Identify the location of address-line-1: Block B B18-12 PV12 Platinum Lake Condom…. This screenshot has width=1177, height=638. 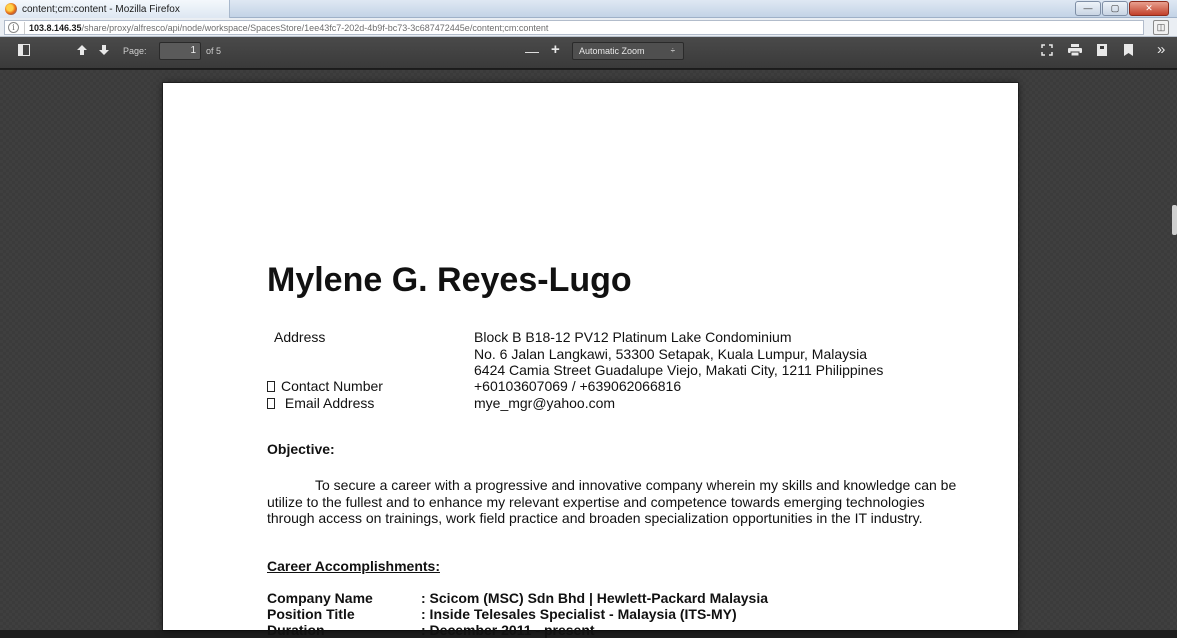
(633, 337).